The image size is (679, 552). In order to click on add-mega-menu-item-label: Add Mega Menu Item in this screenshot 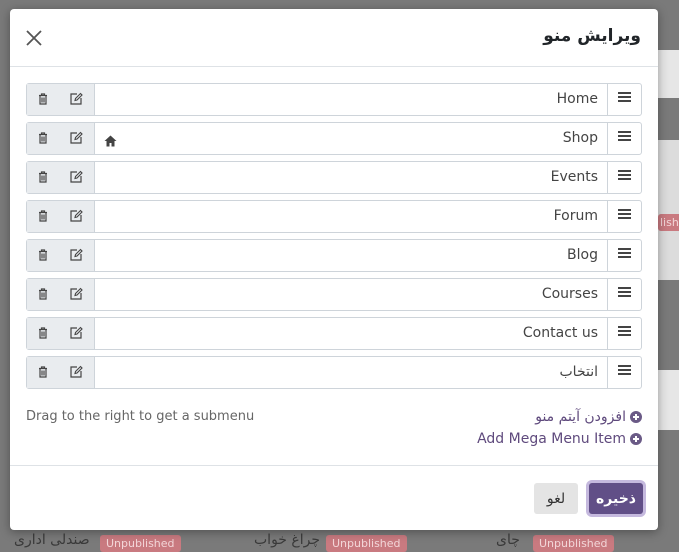, I will do `click(551, 439)`.